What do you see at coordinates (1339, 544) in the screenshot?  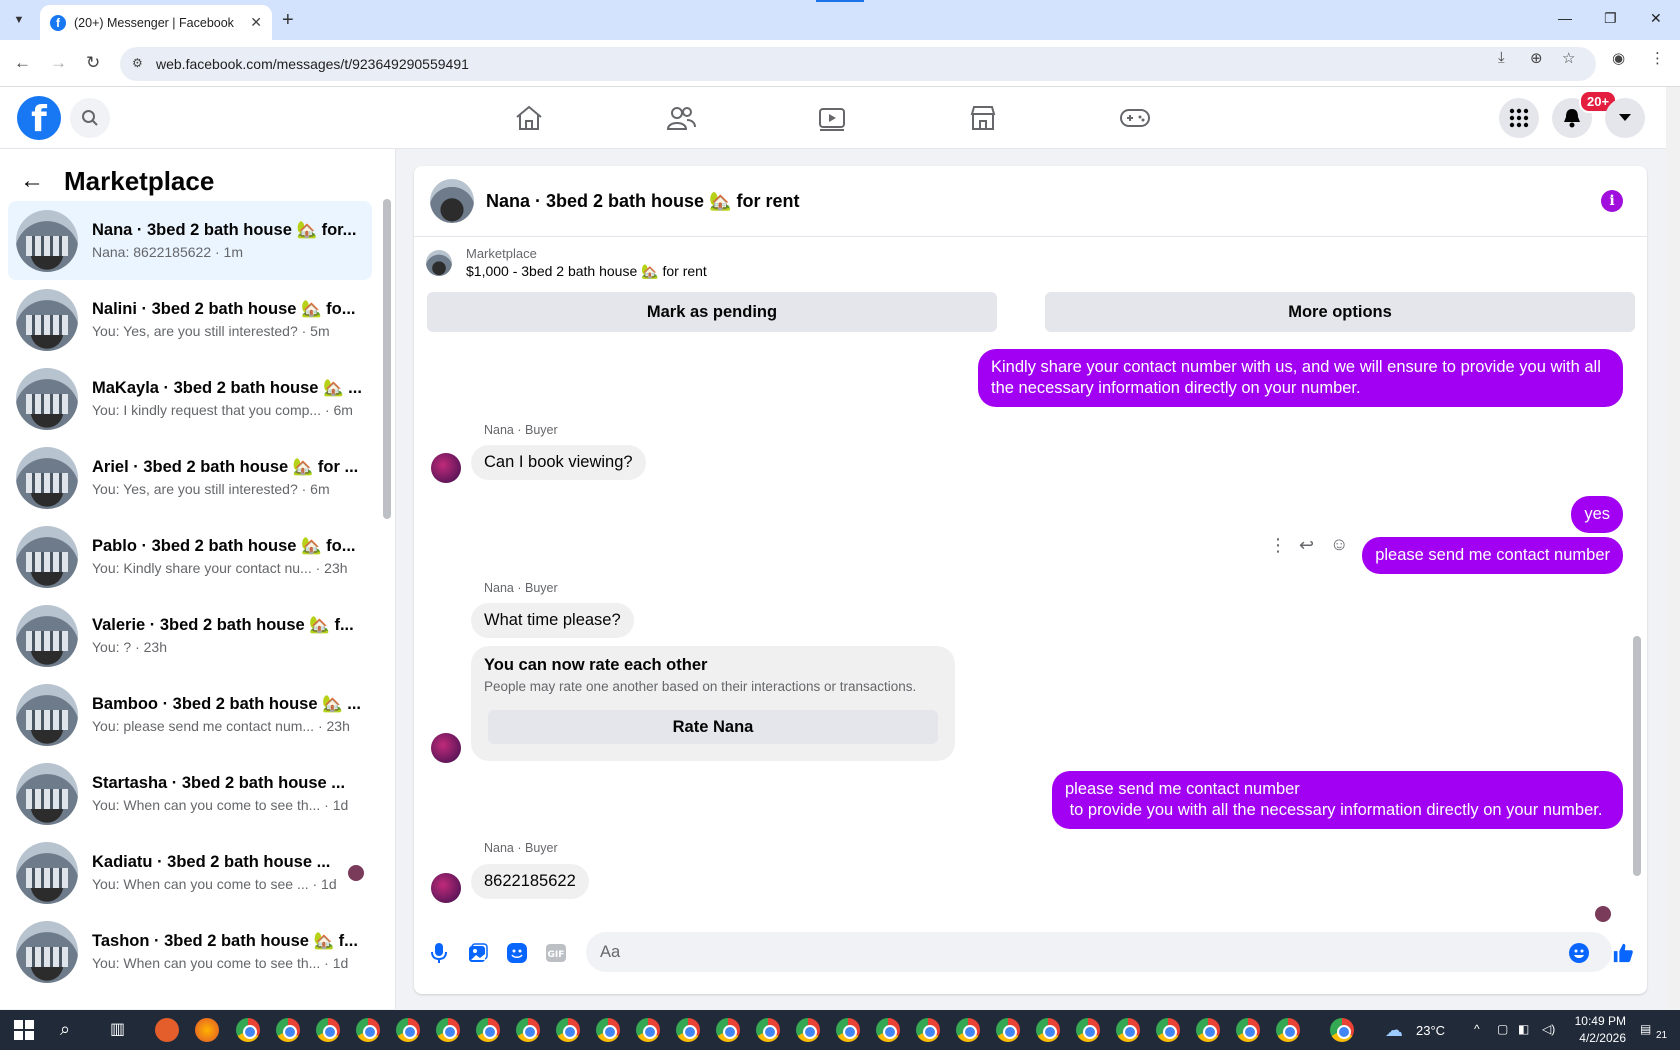 I see `react-emoji-icon: ☺` at bounding box center [1339, 544].